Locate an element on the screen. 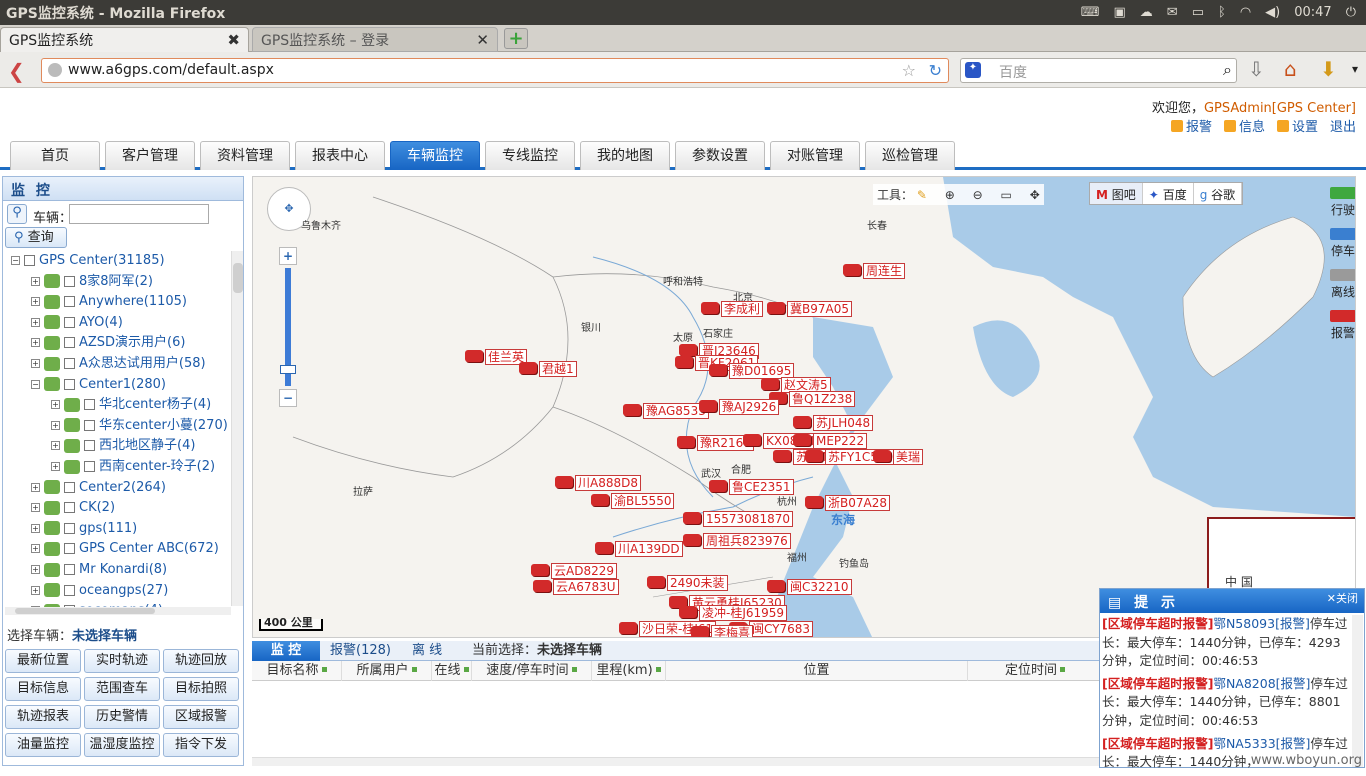 The width and height of the screenshot is (1366, 776). alert-scrollbar is located at coordinates (1357, 691).